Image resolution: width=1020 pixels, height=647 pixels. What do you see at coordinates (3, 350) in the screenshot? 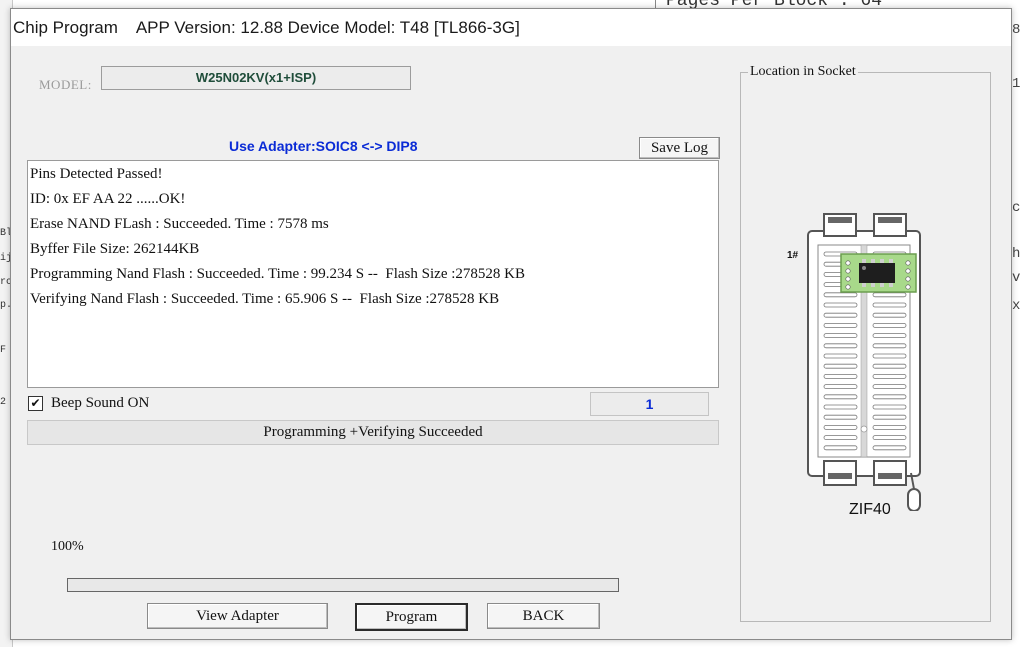
I see `background-fragment: F` at bounding box center [3, 350].